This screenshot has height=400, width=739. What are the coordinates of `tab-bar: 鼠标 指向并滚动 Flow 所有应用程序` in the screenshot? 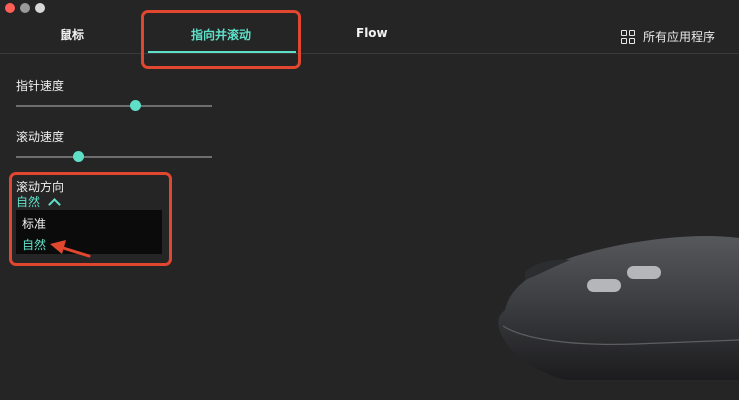 It's located at (369, 35).